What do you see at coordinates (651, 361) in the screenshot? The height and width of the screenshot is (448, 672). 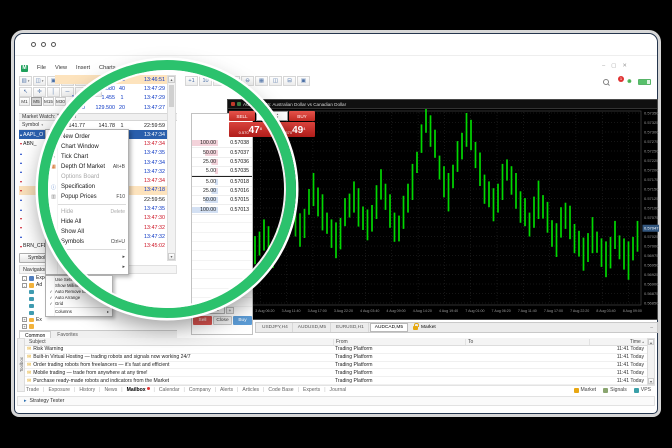 I see `mail-scrollbar: ▴ ▾` at bounding box center [651, 361].